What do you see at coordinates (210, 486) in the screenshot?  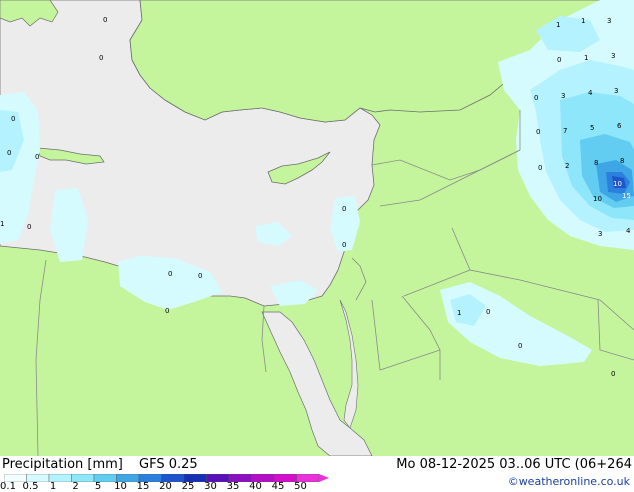 I see `scale-label: 30` at bounding box center [210, 486].